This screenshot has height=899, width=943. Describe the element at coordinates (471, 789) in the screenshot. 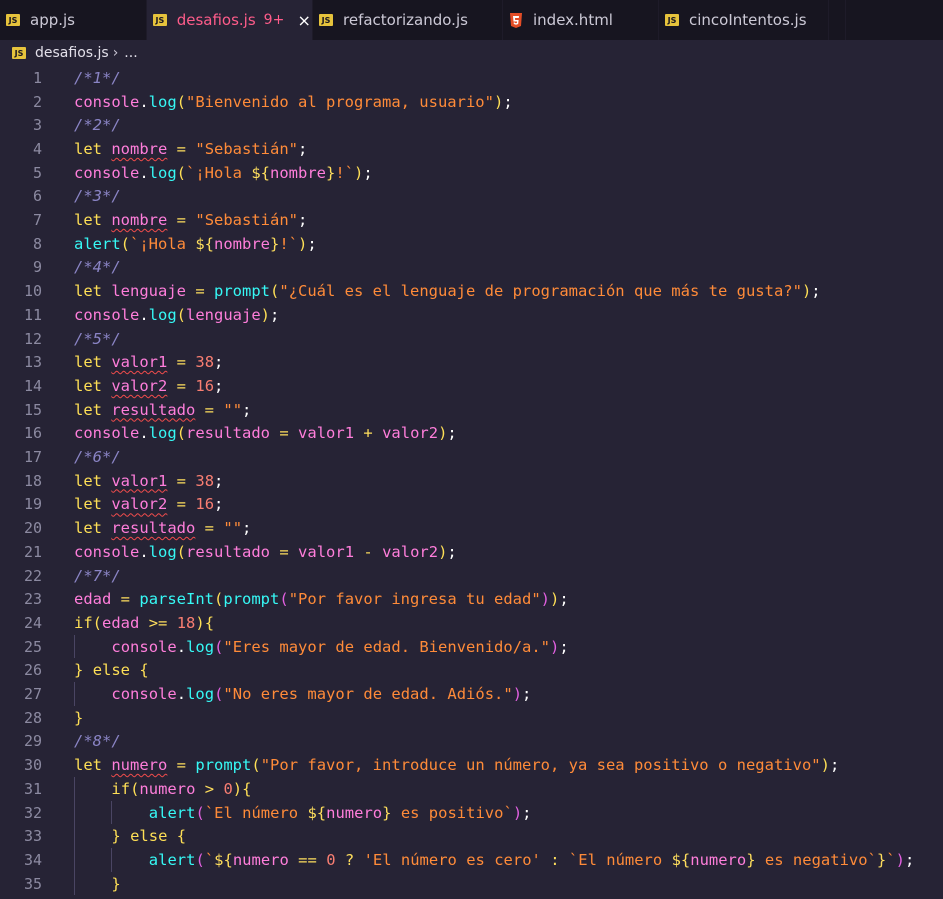

I see `code-line: 31 if(numero > 0){` at that location.